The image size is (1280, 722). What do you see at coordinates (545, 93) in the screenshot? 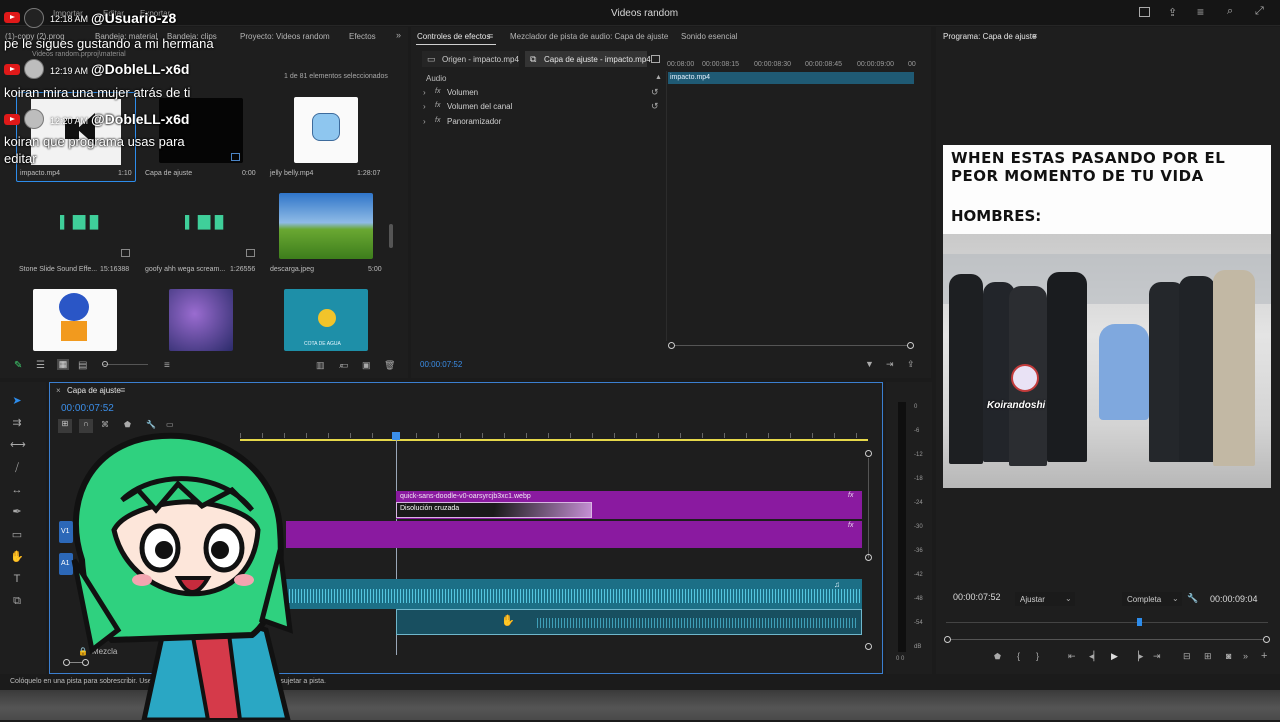
I see `effect-row-volume: › fx Volumen ↺` at bounding box center [545, 93].